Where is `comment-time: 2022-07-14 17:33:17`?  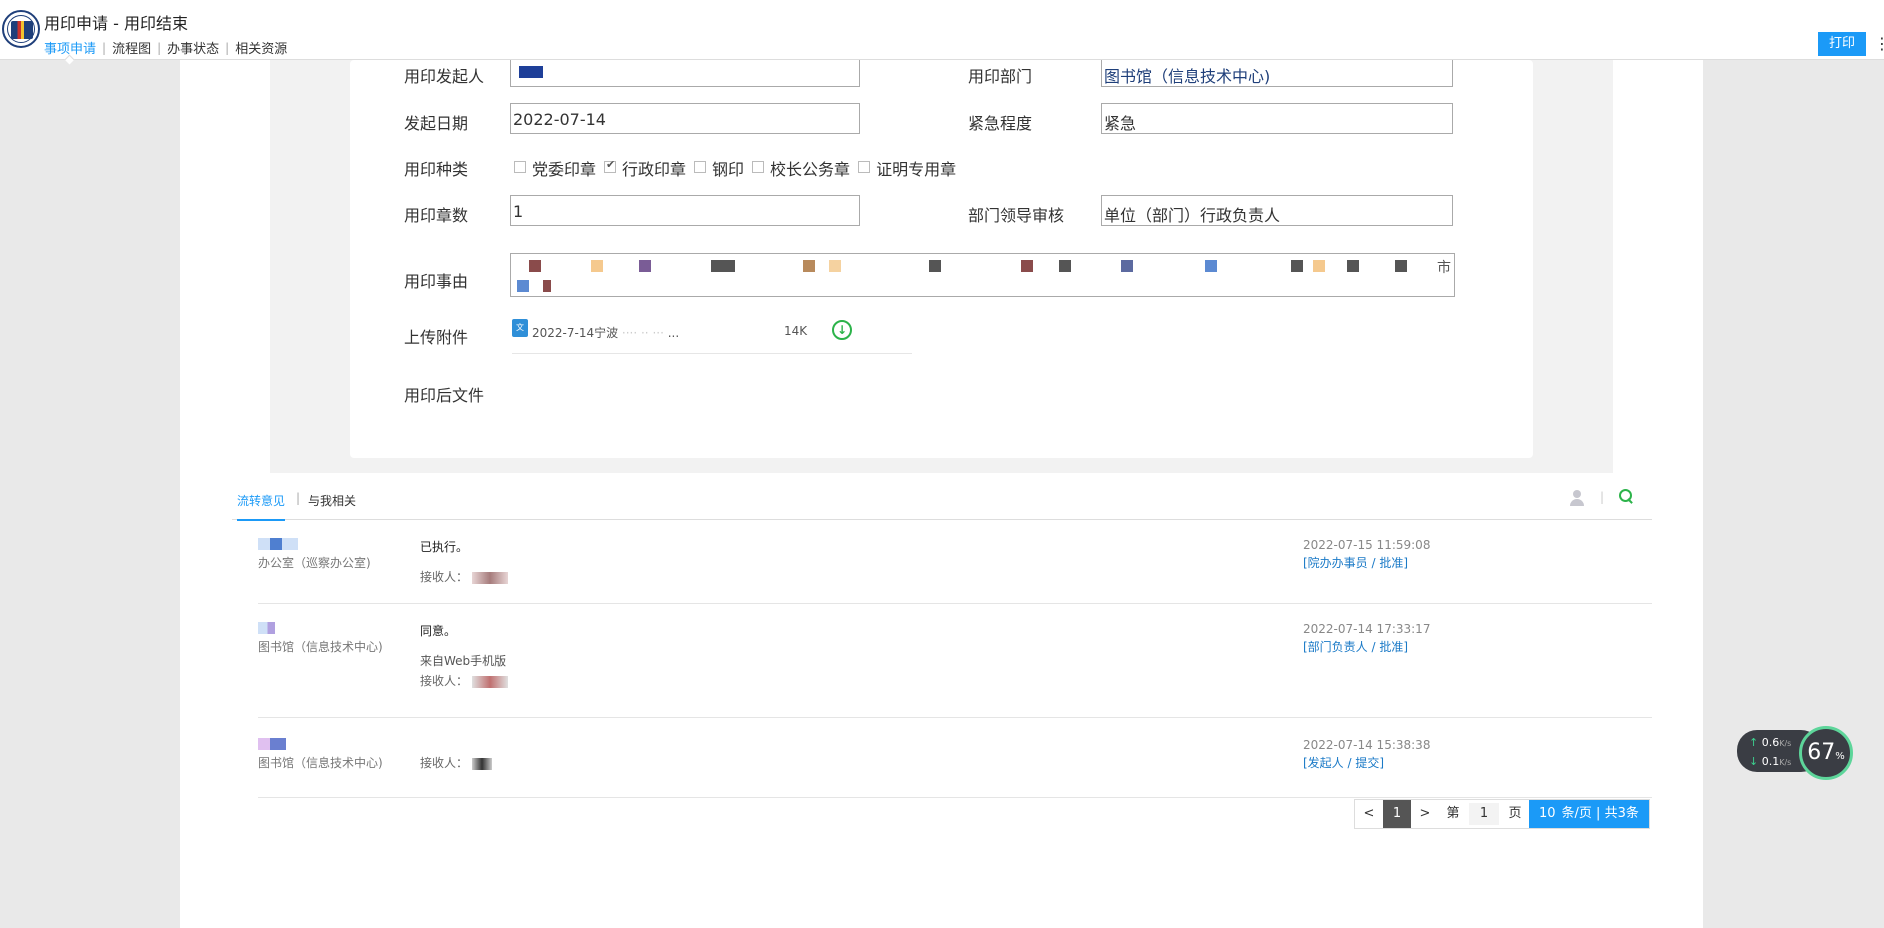 comment-time: 2022-07-14 17:33:17 is located at coordinates (1367, 629).